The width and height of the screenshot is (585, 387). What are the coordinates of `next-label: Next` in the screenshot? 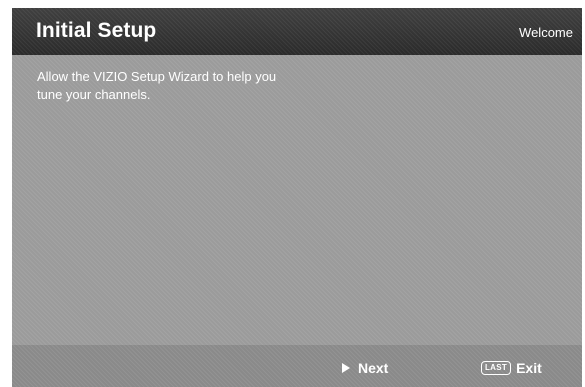 It's located at (373, 368).